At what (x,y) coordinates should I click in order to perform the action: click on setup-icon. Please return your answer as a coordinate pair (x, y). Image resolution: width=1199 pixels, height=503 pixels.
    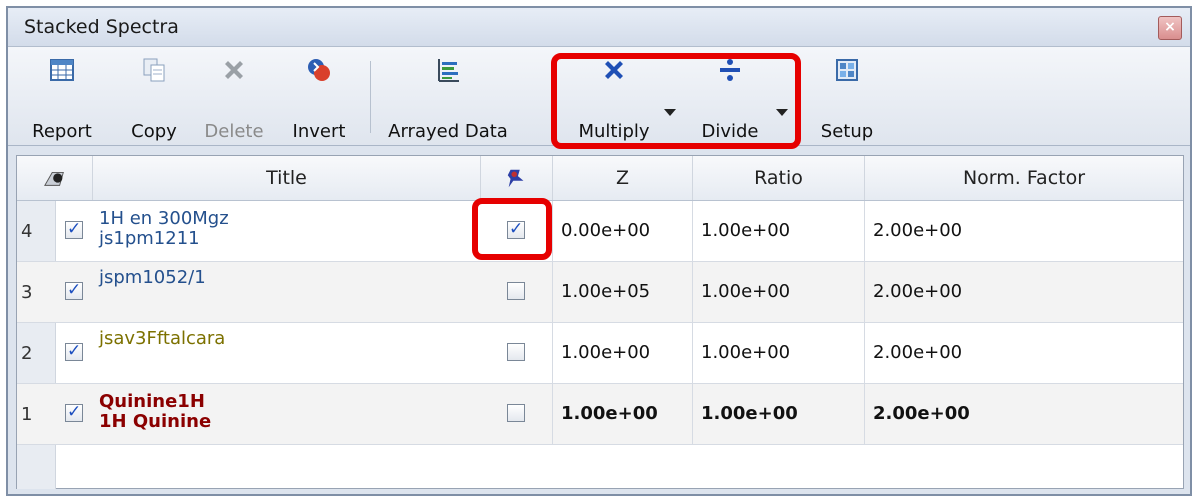
    Looking at the image, I should click on (847, 70).